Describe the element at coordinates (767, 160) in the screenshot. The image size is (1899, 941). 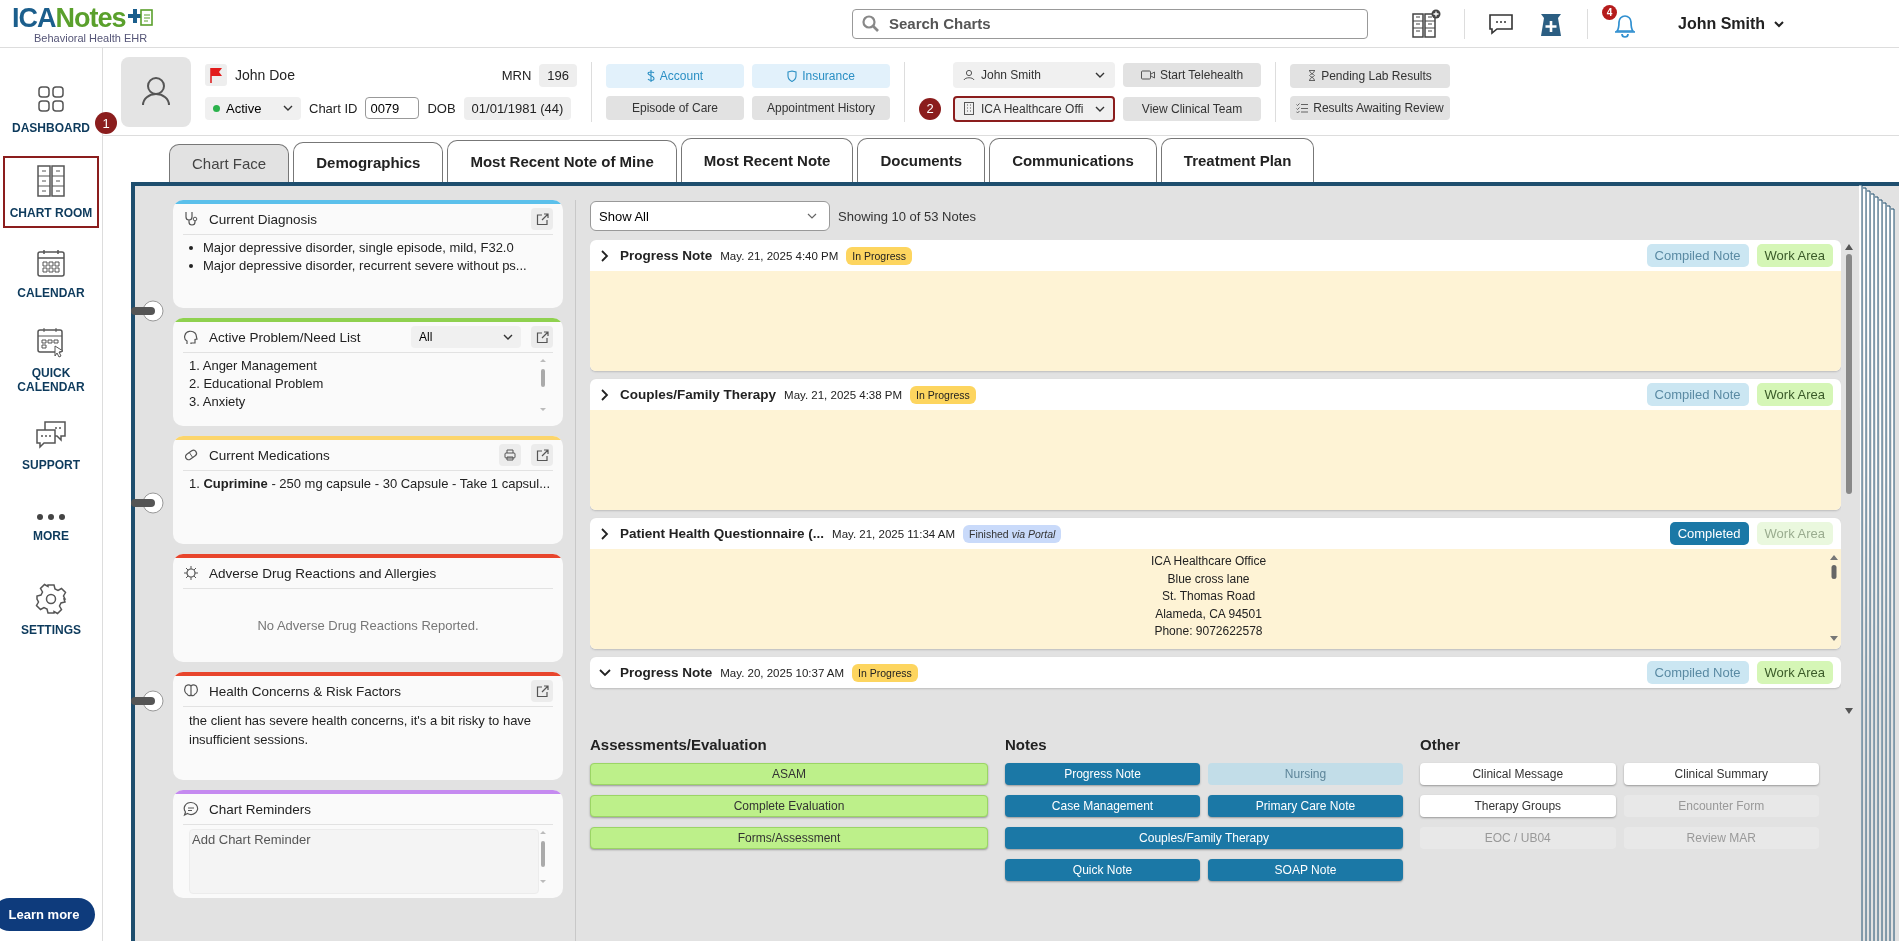
I see `chart-tab: Most Recent Note` at that location.